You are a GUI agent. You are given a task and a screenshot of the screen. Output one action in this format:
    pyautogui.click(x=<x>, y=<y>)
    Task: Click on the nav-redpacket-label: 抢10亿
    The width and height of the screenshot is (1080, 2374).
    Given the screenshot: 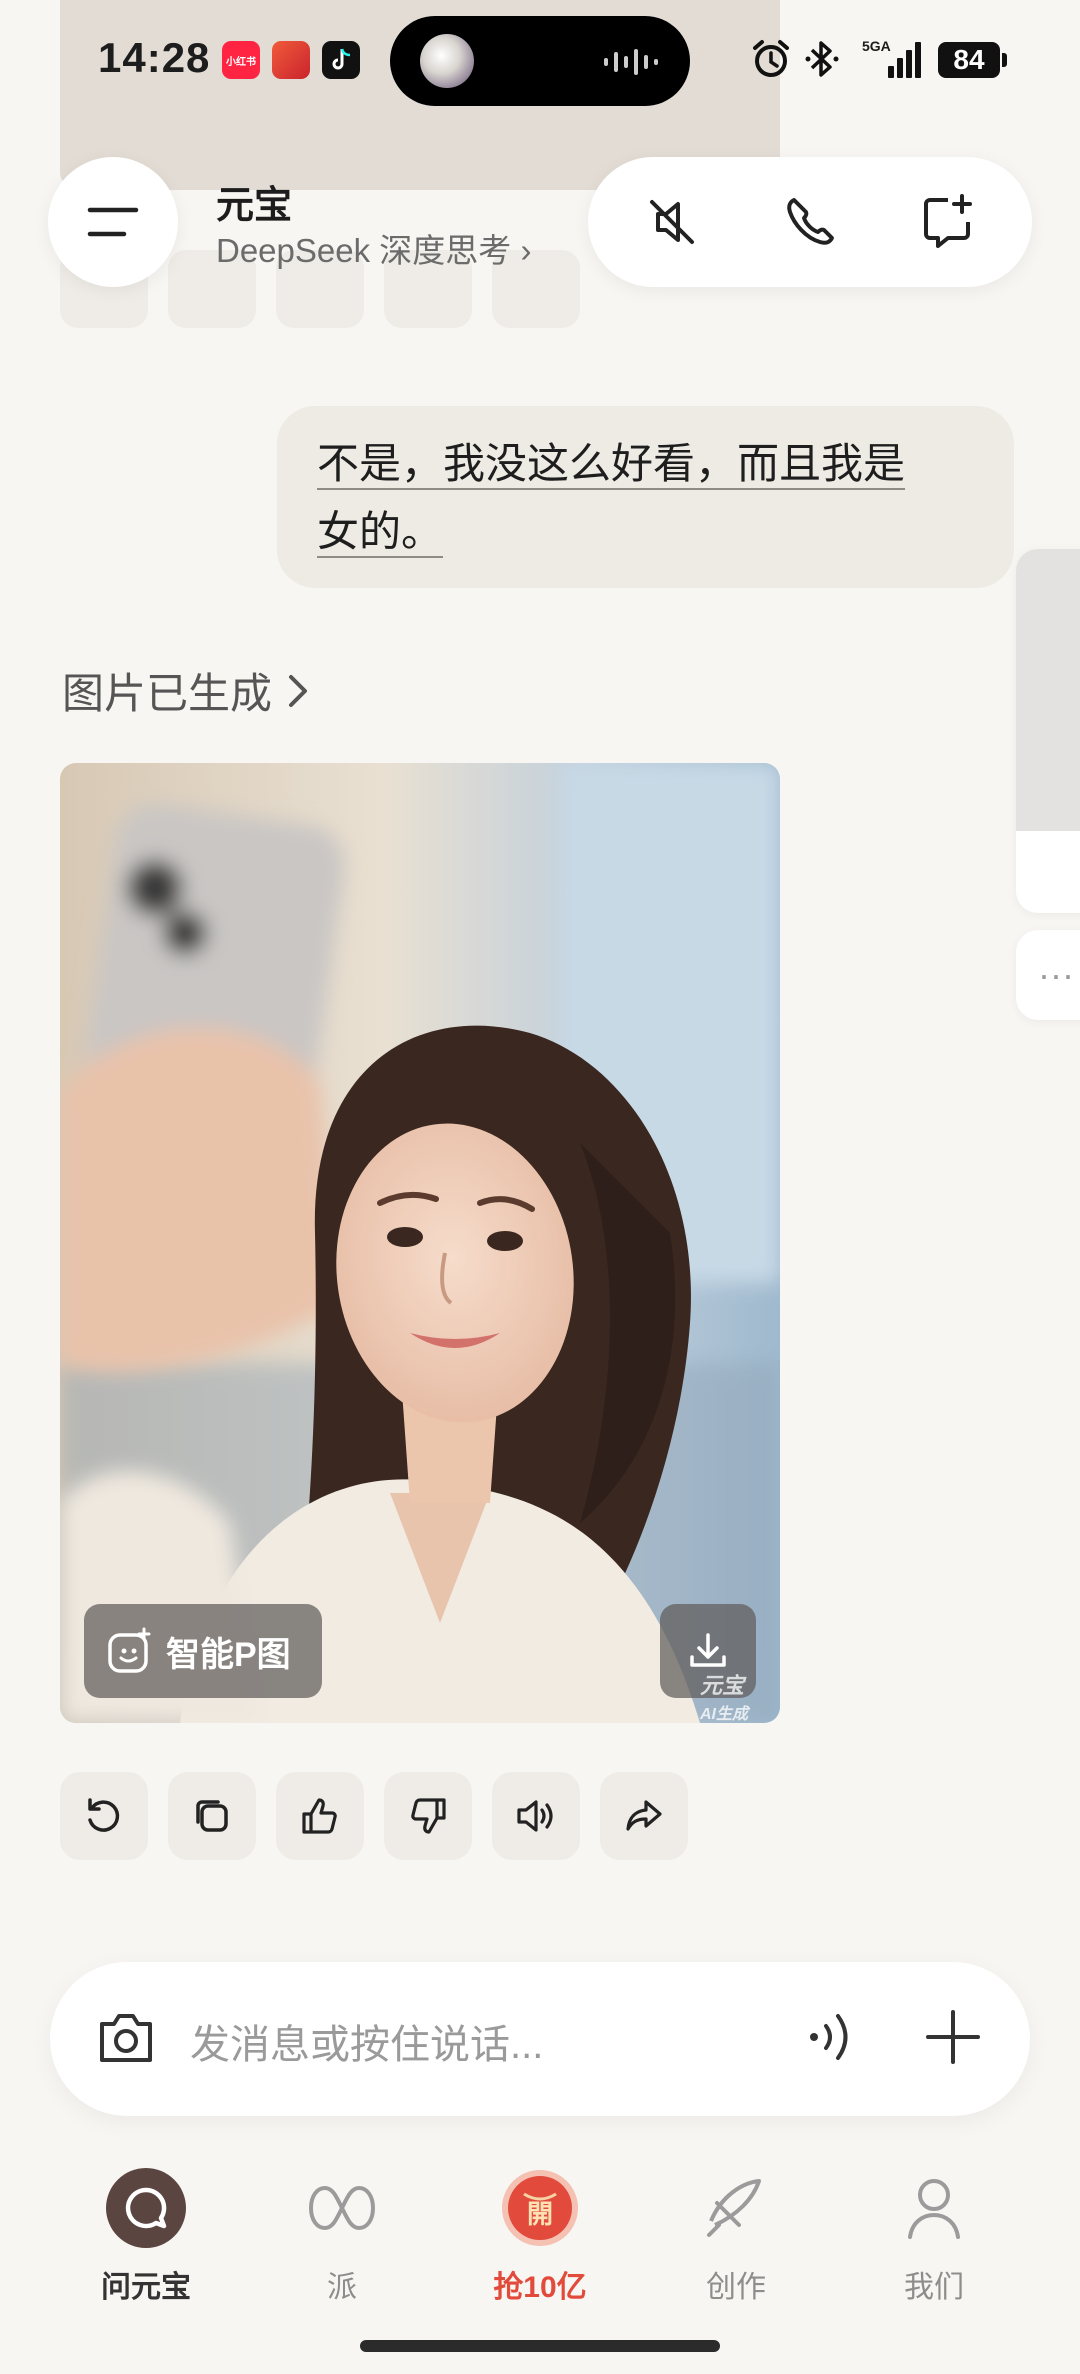 What is the action you would take?
    pyautogui.click(x=540, y=2287)
    